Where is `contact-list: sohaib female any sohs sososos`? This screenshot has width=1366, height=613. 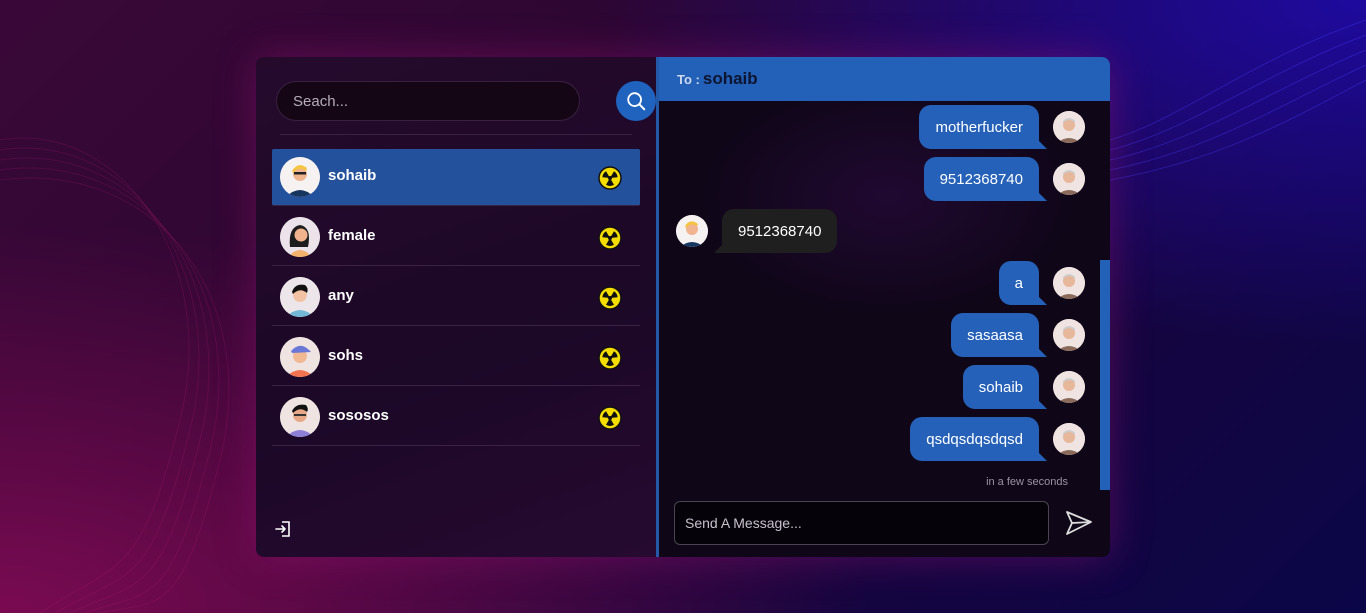
contact-list: sohaib female any sohs sososos is located at coordinates (456, 299).